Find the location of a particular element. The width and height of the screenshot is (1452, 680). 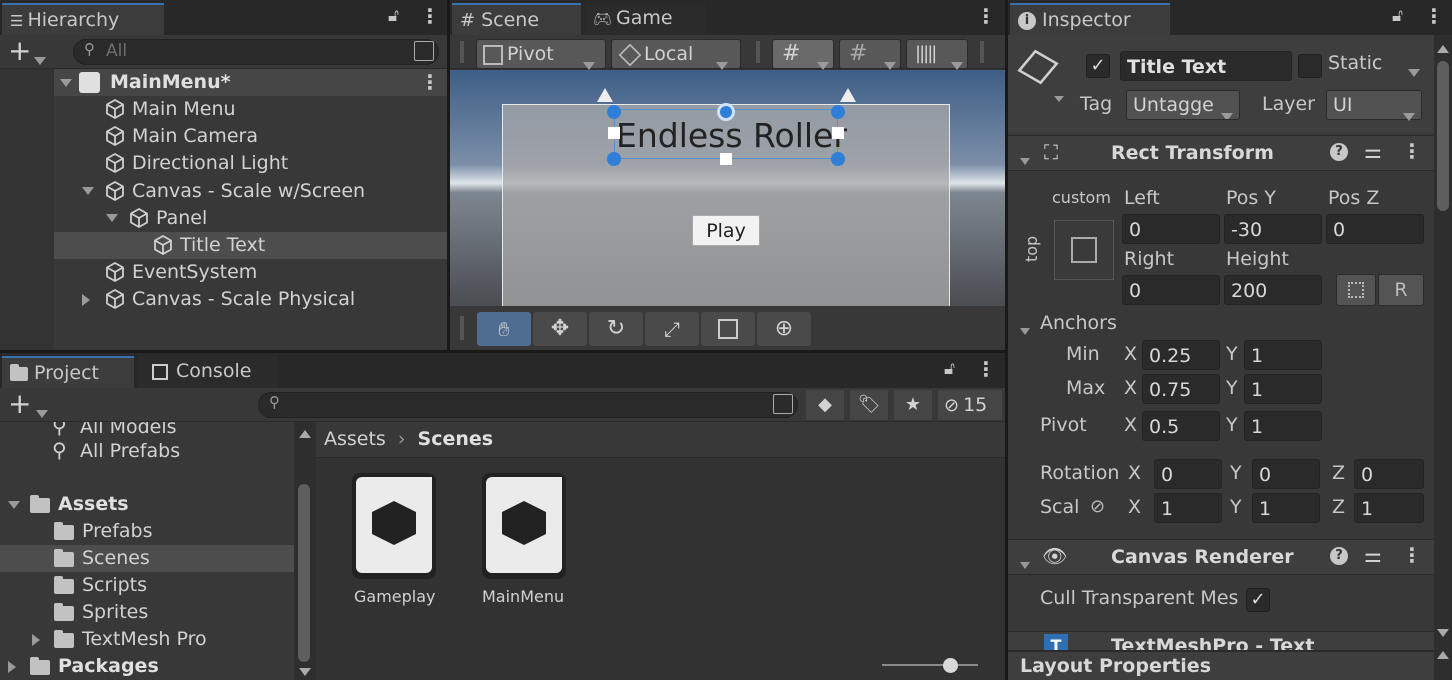

tree-item-scenes: Scenes is located at coordinates (147, 558).